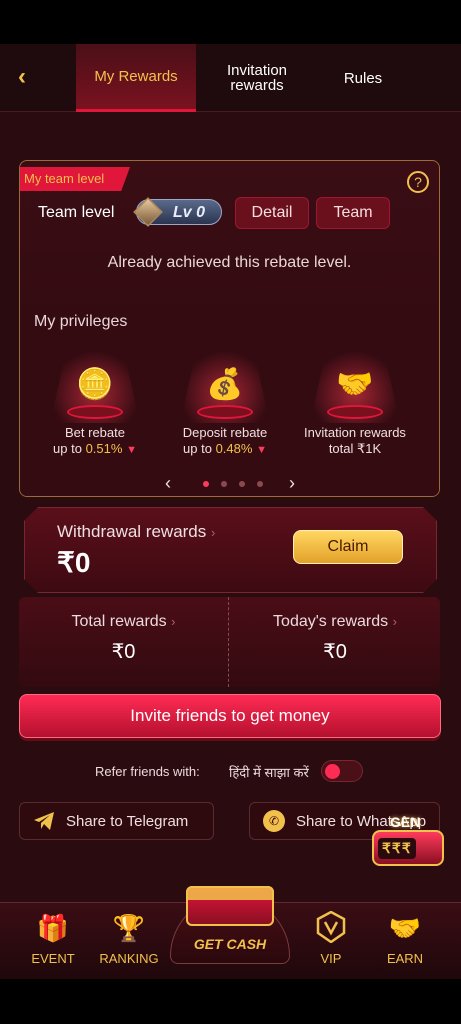 This screenshot has height=1024, width=461. Describe the element at coordinates (189, 212) in the screenshot. I see `level-text: Lv 0` at that location.